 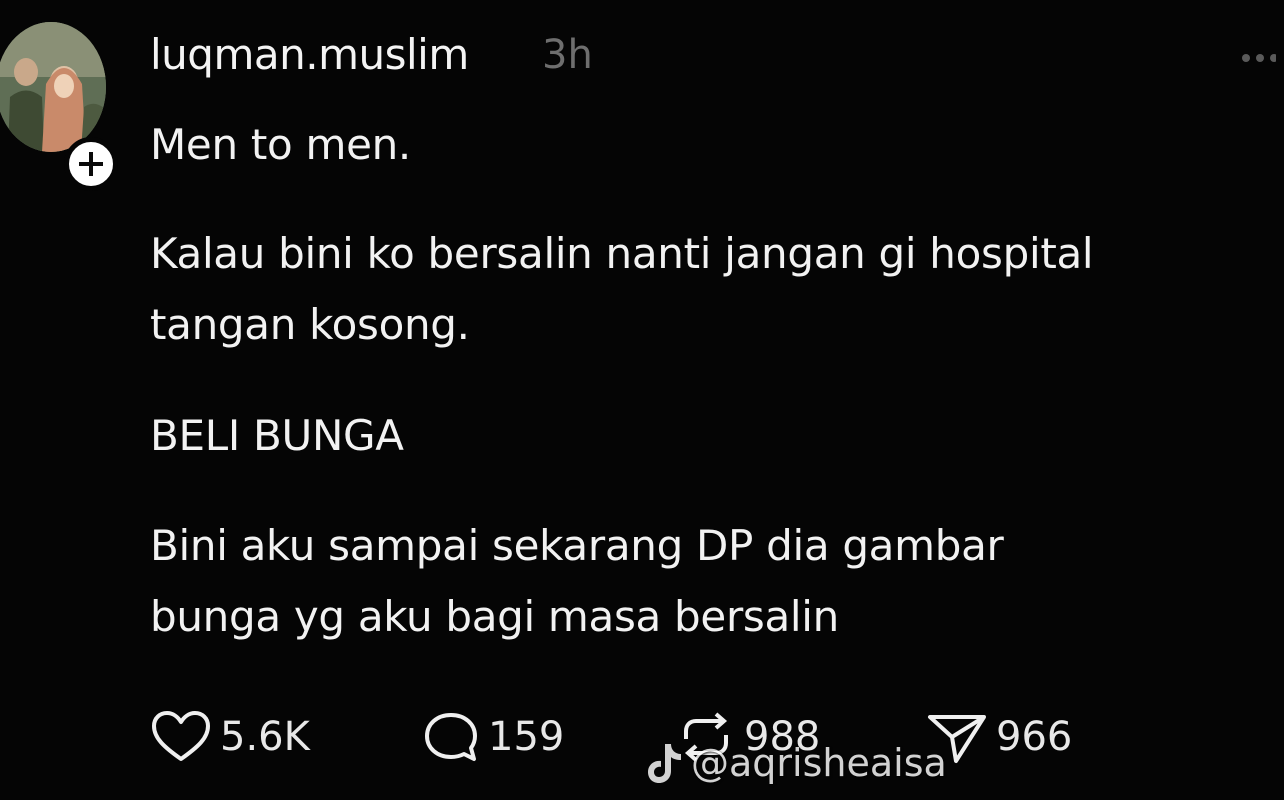 I want to click on post-paragraph-1: Men to men., so click(x=280, y=144).